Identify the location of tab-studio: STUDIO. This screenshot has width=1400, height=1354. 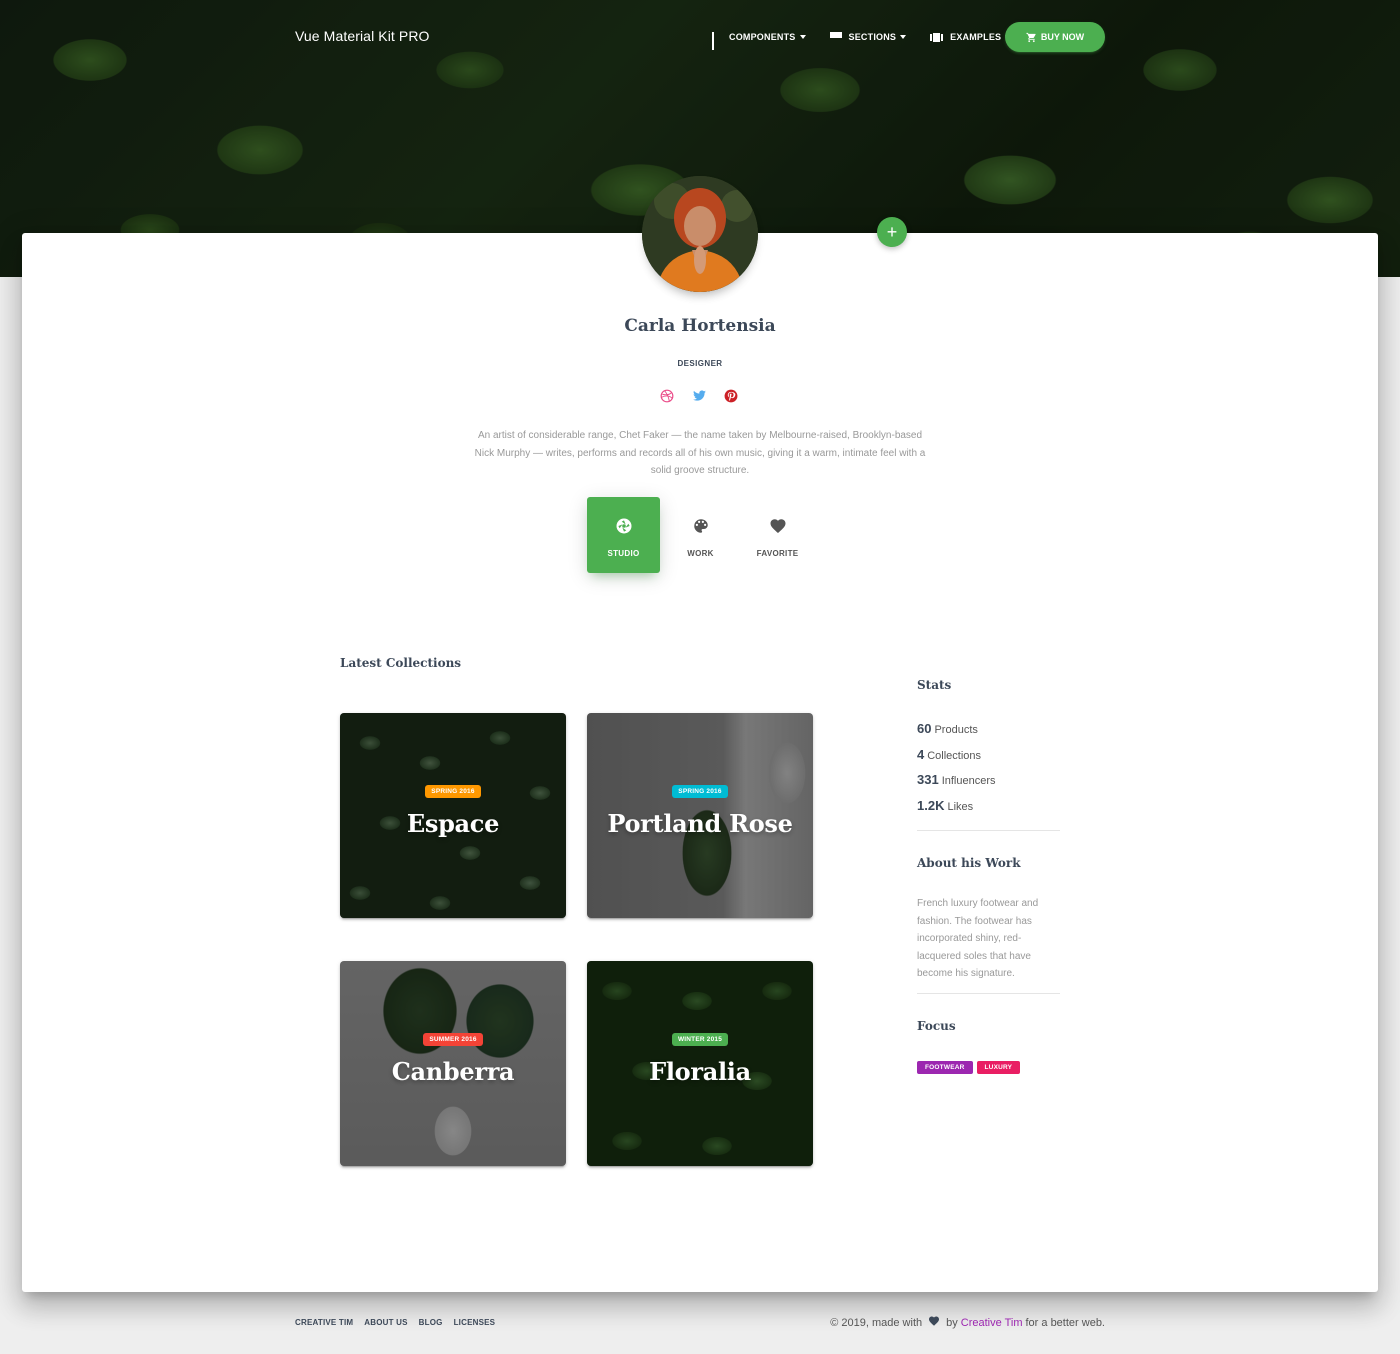
(623, 535).